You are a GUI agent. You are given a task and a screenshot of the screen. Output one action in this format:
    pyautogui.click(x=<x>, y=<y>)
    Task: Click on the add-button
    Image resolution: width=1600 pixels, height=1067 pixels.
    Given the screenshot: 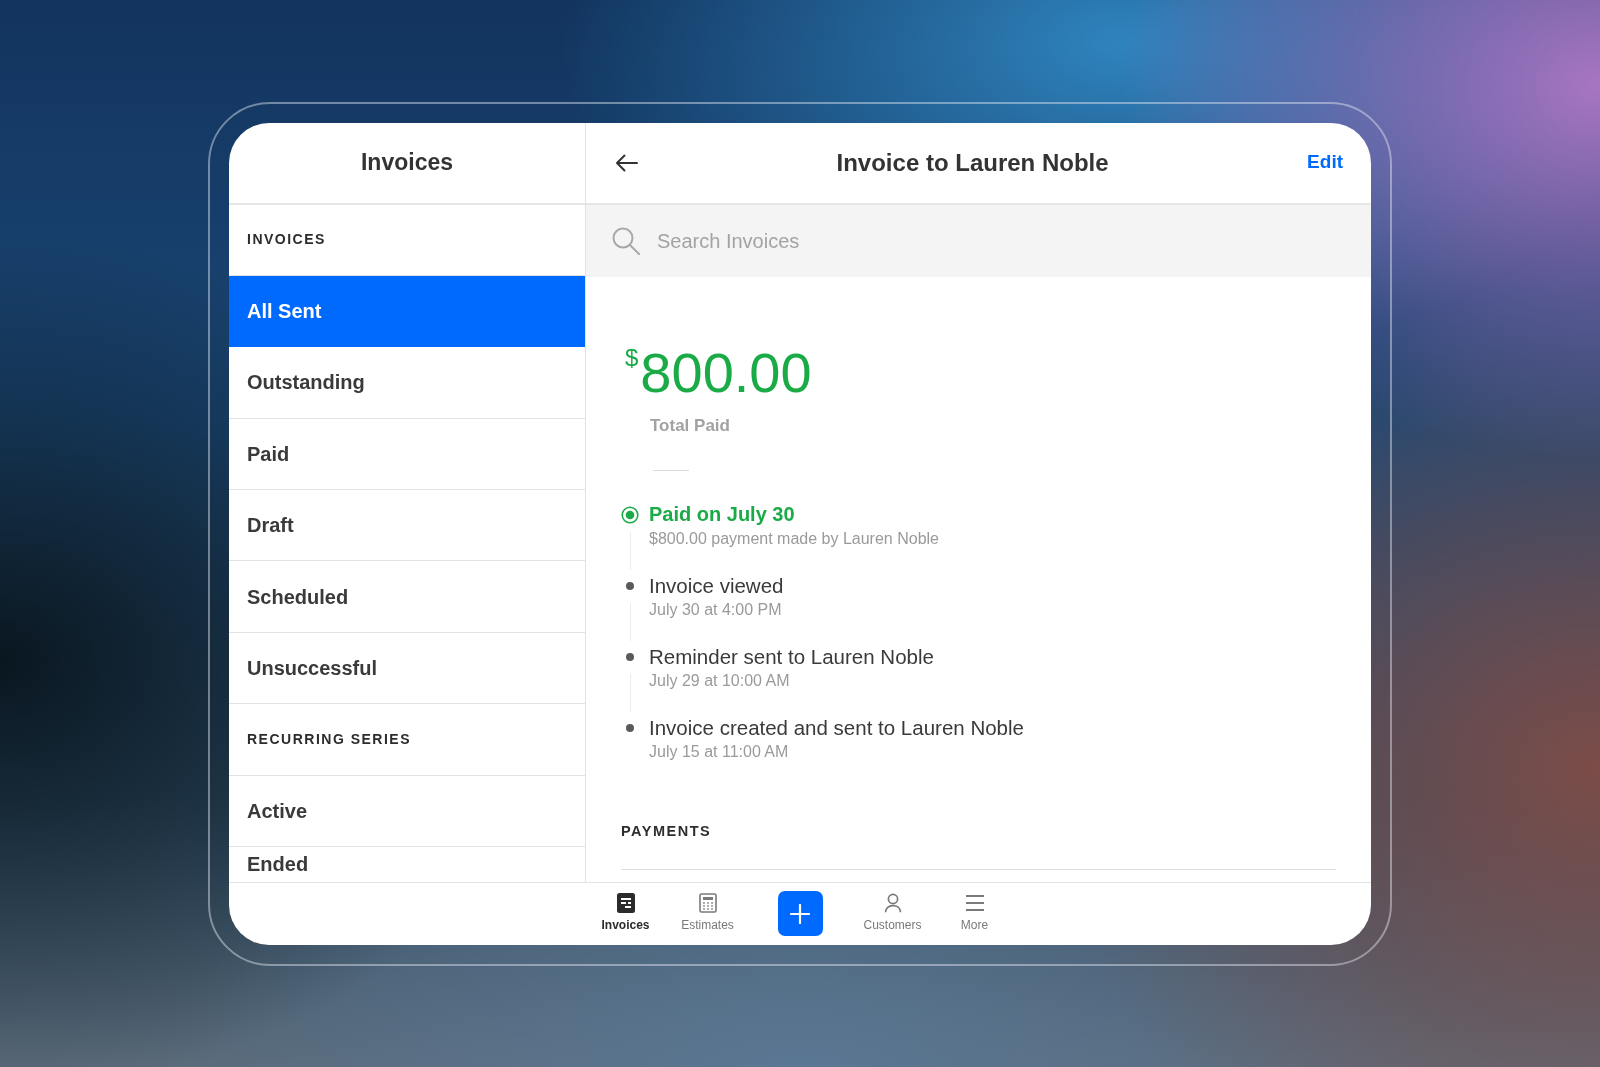 What is the action you would take?
    pyautogui.click(x=800, y=913)
    